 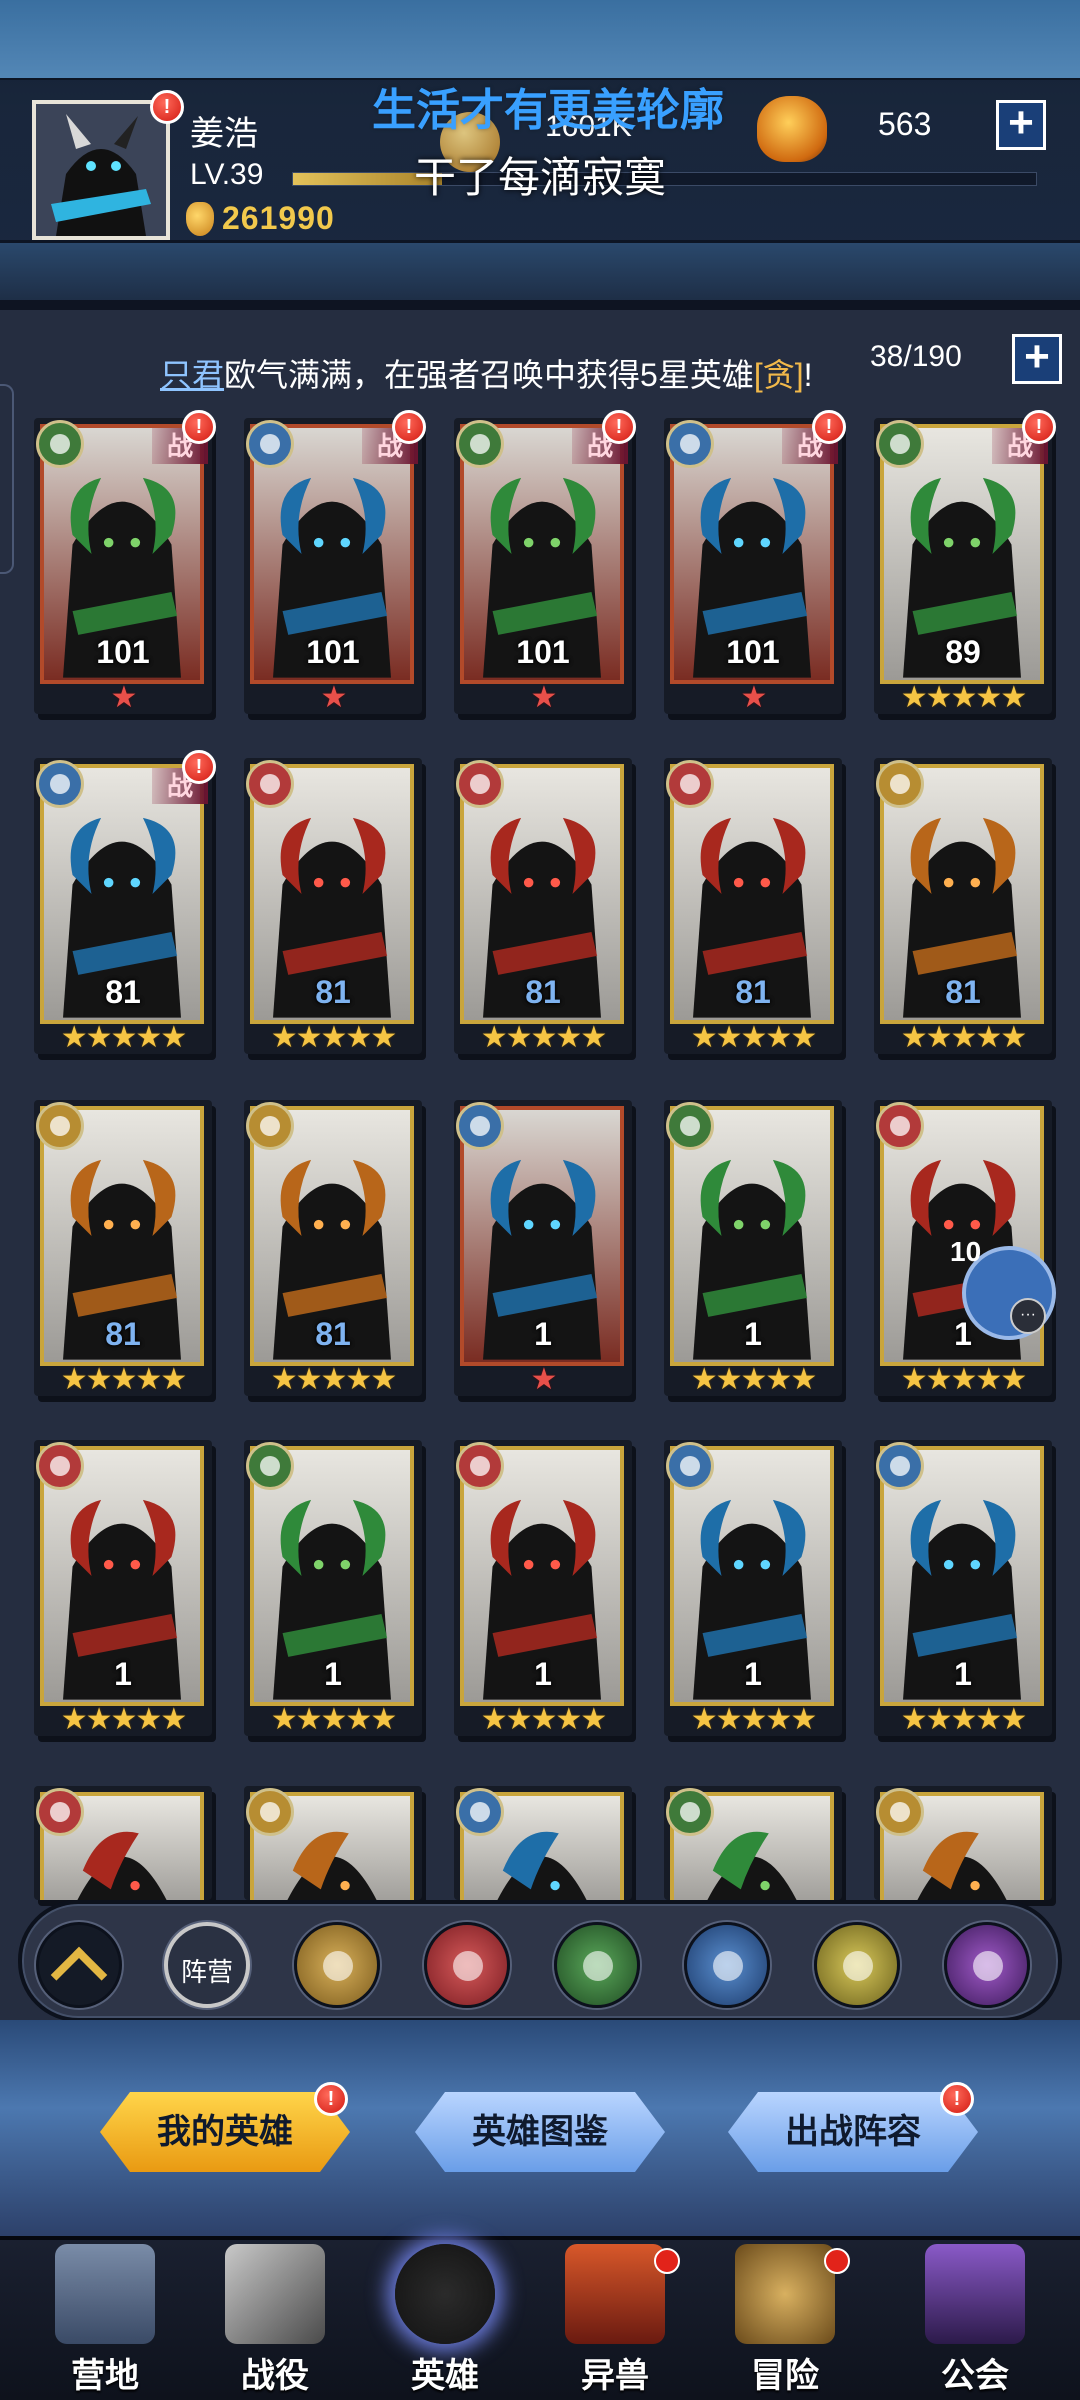 What do you see at coordinates (975, 2318) in the screenshot?
I see `nav-guild: 公会` at bounding box center [975, 2318].